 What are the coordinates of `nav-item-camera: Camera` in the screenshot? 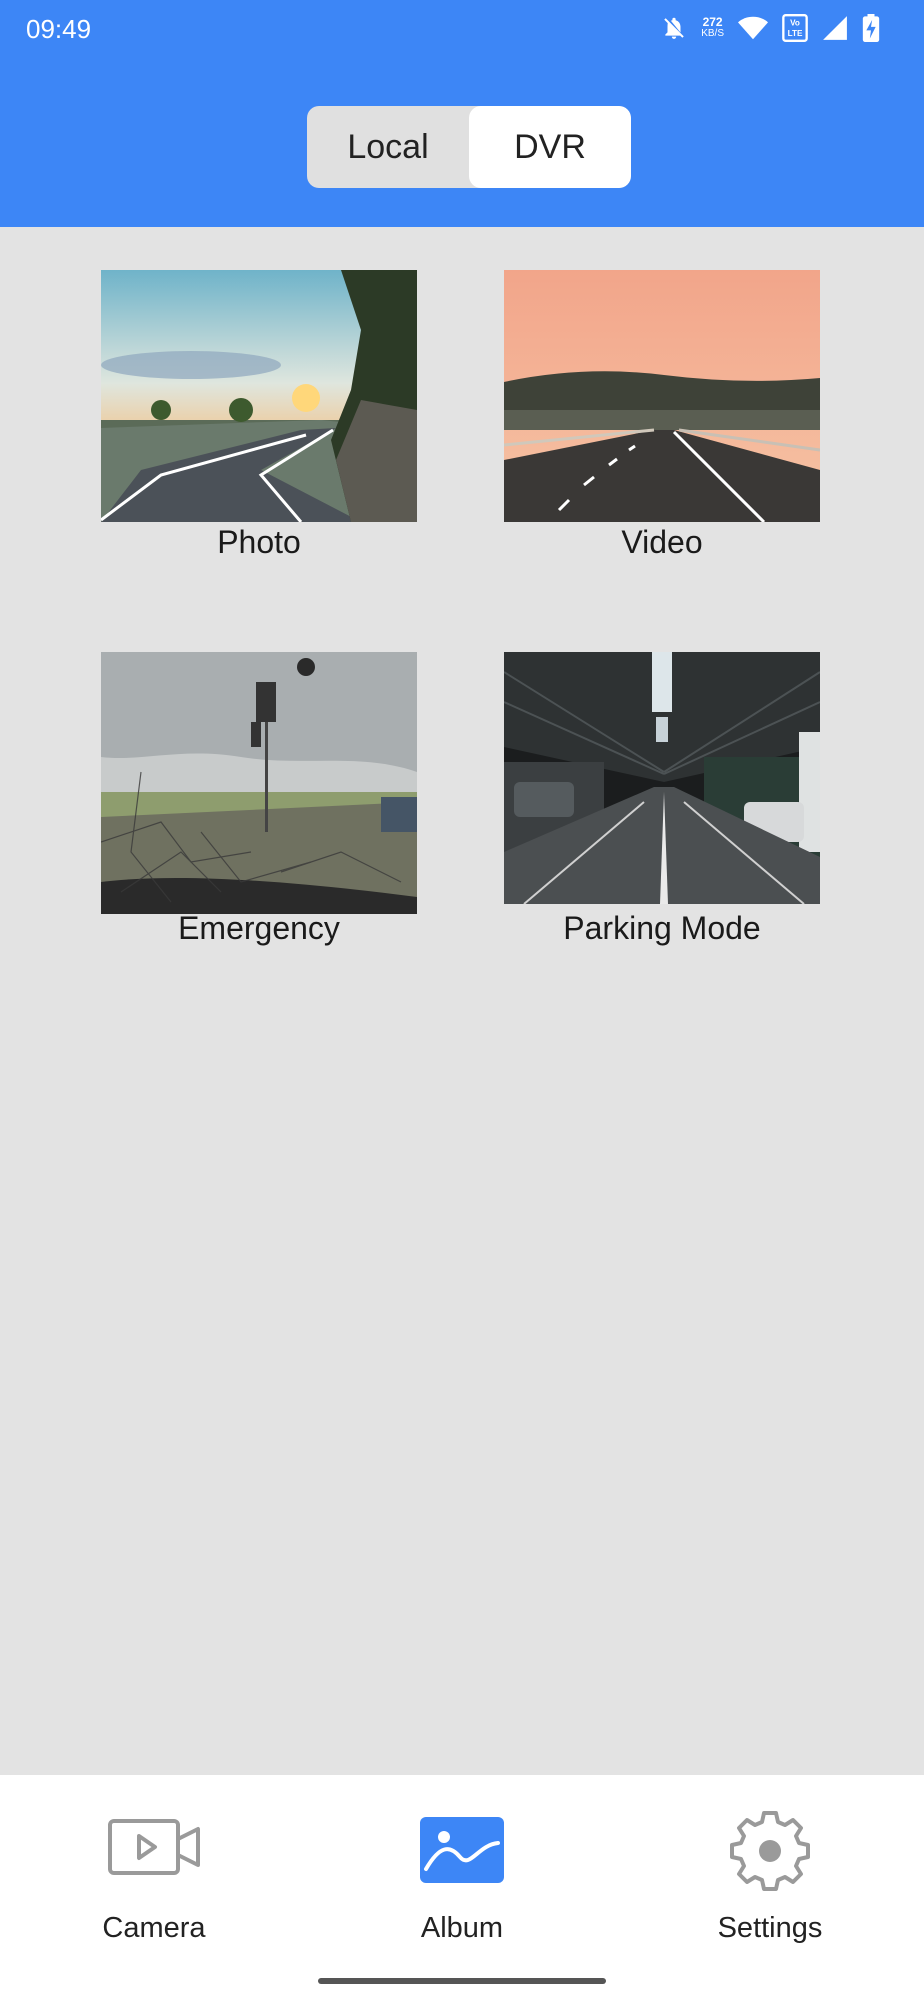 It's located at (154, 1875).